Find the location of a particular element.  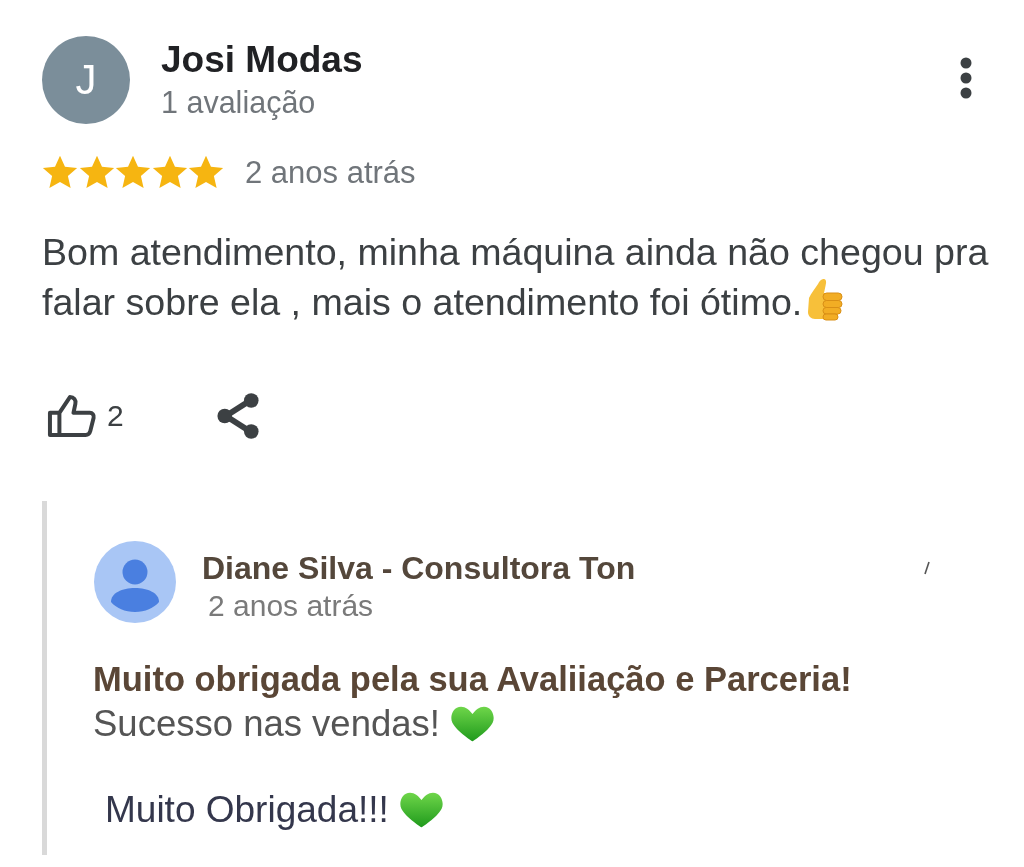

slash-mark-icon is located at coordinates (927, 567).